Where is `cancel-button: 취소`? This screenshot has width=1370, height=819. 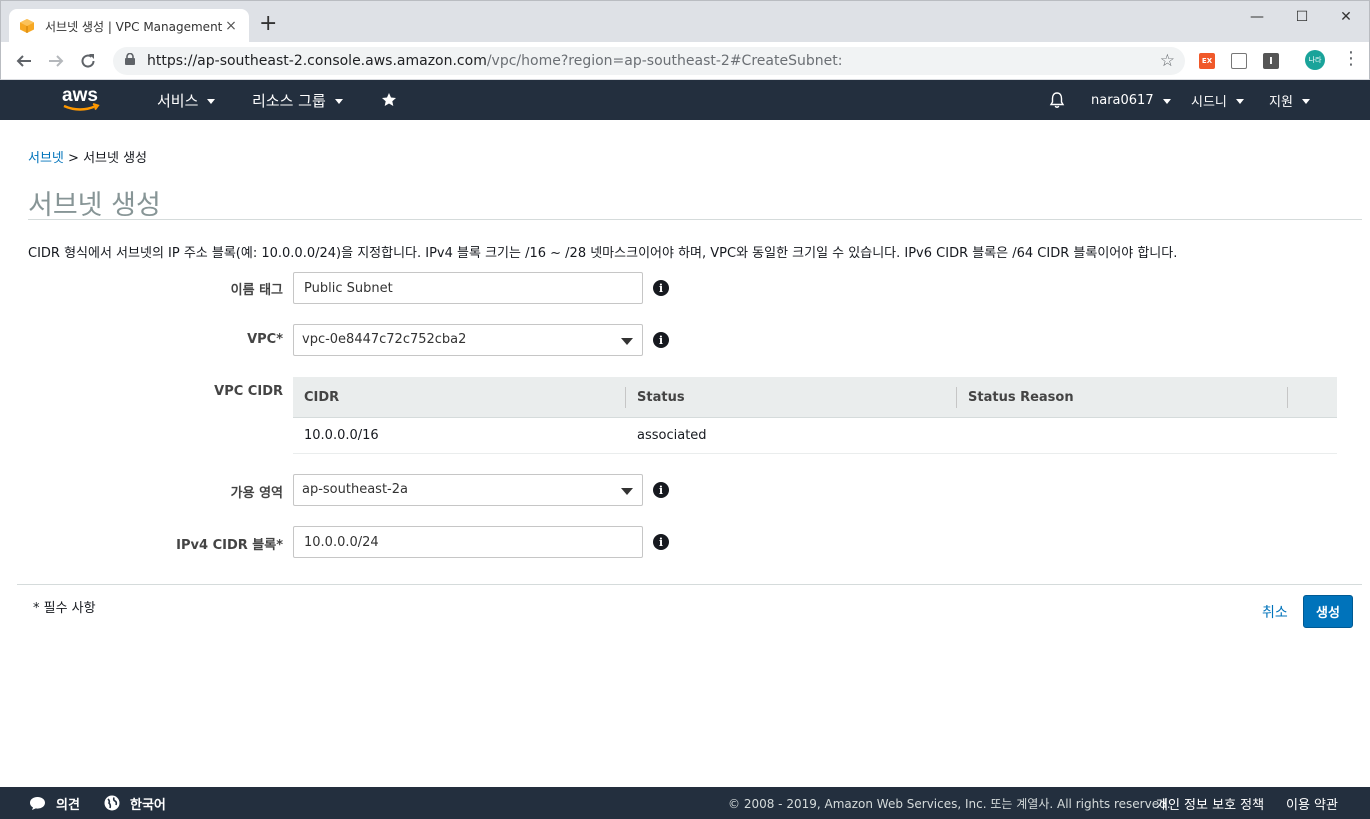
cancel-button: 취소 is located at coordinates (1275, 612).